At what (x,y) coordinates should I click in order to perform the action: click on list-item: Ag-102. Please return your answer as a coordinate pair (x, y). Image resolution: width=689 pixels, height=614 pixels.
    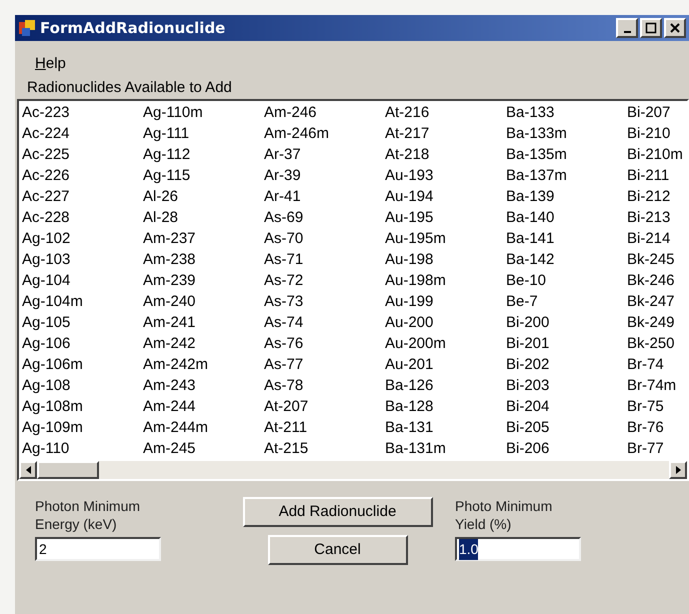
    Looking at the image, I should click on (82, 238).